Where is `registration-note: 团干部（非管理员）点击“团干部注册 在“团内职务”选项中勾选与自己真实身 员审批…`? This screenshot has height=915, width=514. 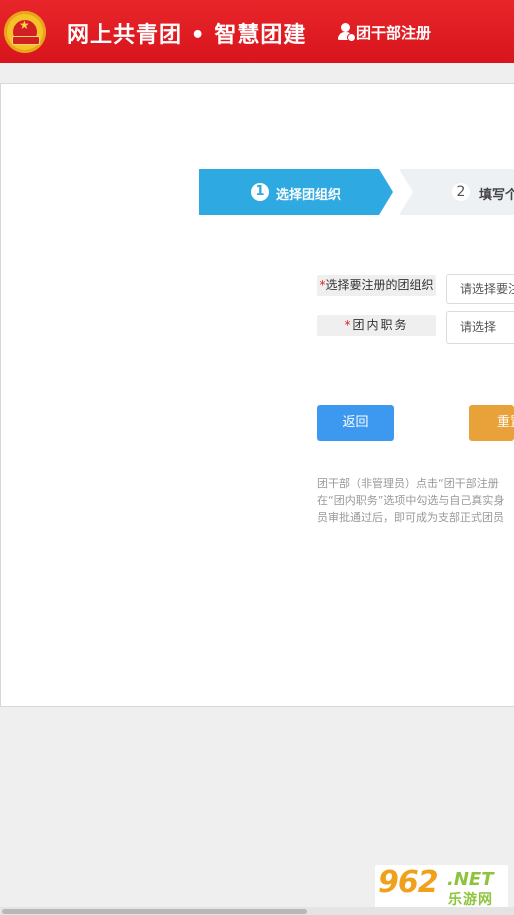
registration-note: 团干部（非管理员）点击“团干部注册 在“团内职务”选项中勾选与自己真实身 员审批… is located at coordinates (415, 501).